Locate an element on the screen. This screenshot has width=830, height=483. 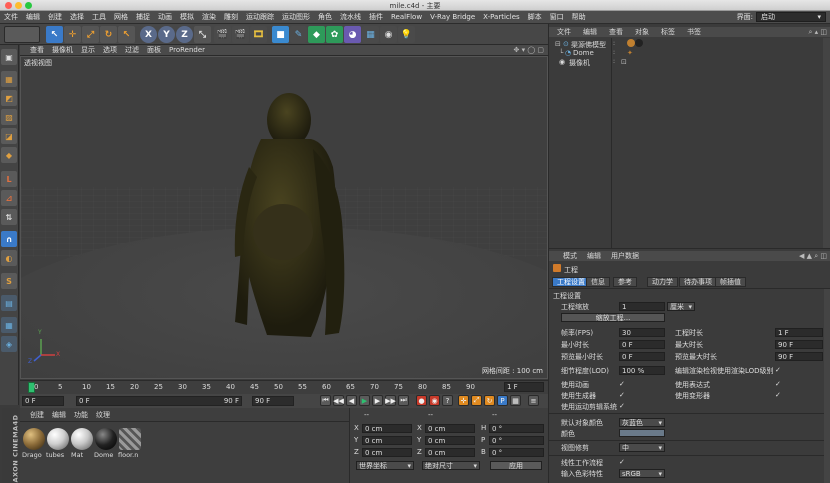
object-row: ◉ 摄像机 : ⊡ is located at coordinates (689, 62).